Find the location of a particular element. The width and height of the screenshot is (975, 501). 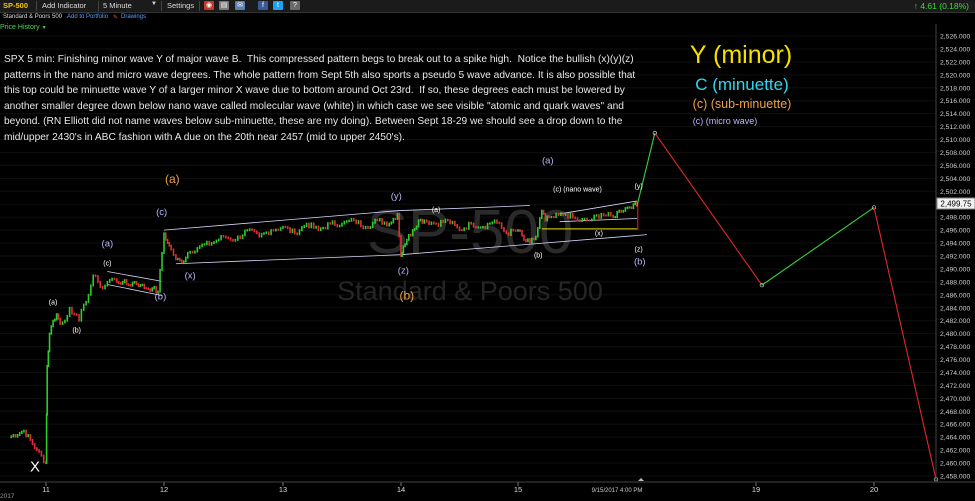

wave-label: X is located at coordinates (35, 466).